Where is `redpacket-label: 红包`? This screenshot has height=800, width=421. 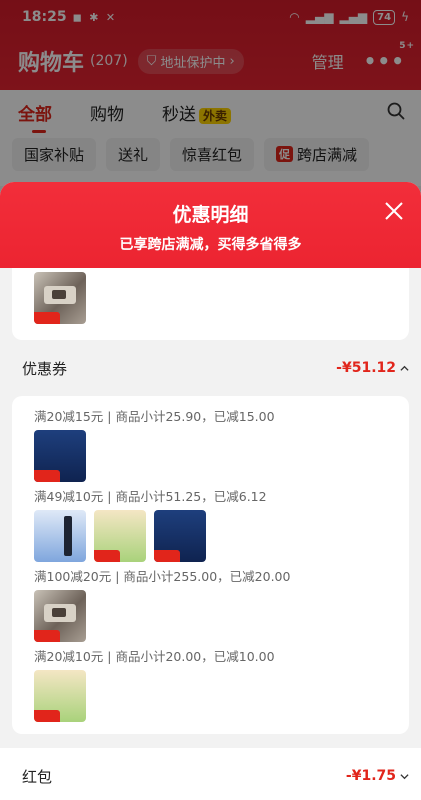 redpacket-label: 红包 is located at coordinates (37, 776).